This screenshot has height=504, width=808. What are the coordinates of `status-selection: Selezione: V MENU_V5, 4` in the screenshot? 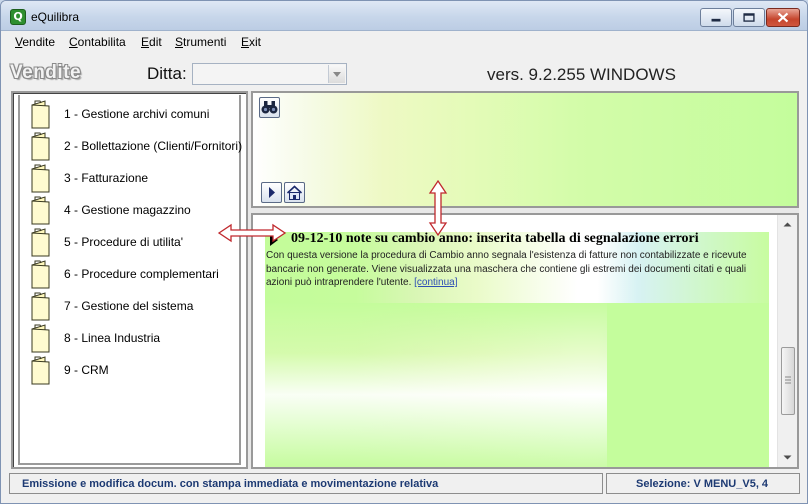 It's located at (703, 483).